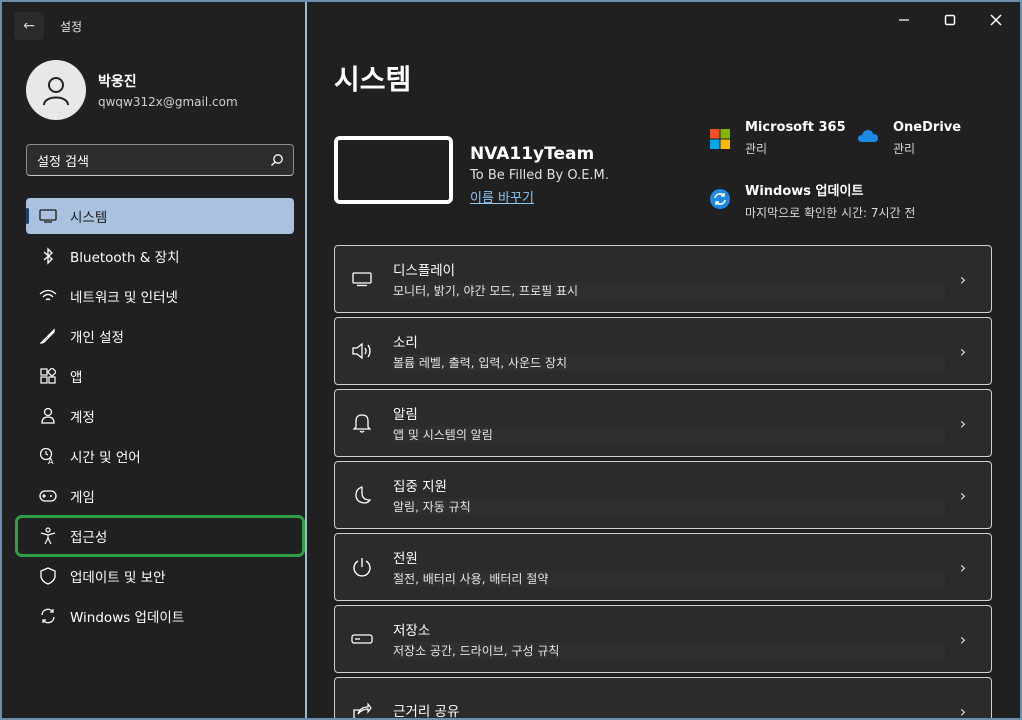 The image size is (1022, 720). I want to click on sidebar-item-label: 시스템, so click(89, 218).